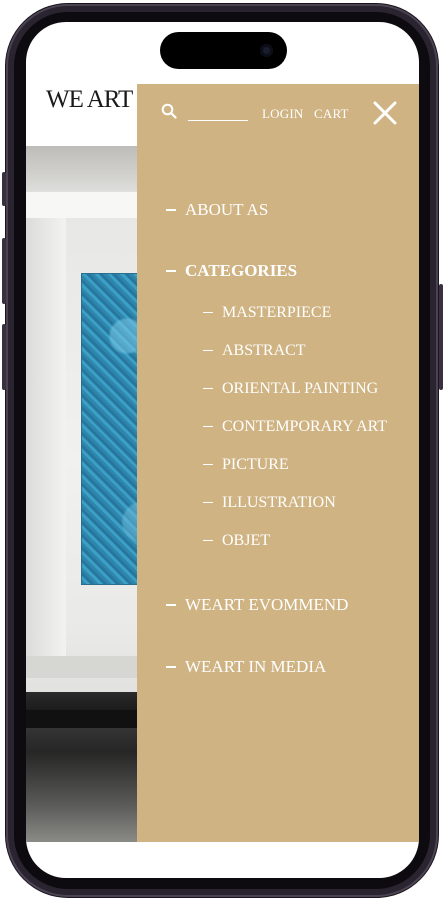 The height and width of the screenshot is (901, 445). Describe the element at coordinates (227, 209) in the screenshot. I see `menu-item-label: ABOUT AS` at that location.